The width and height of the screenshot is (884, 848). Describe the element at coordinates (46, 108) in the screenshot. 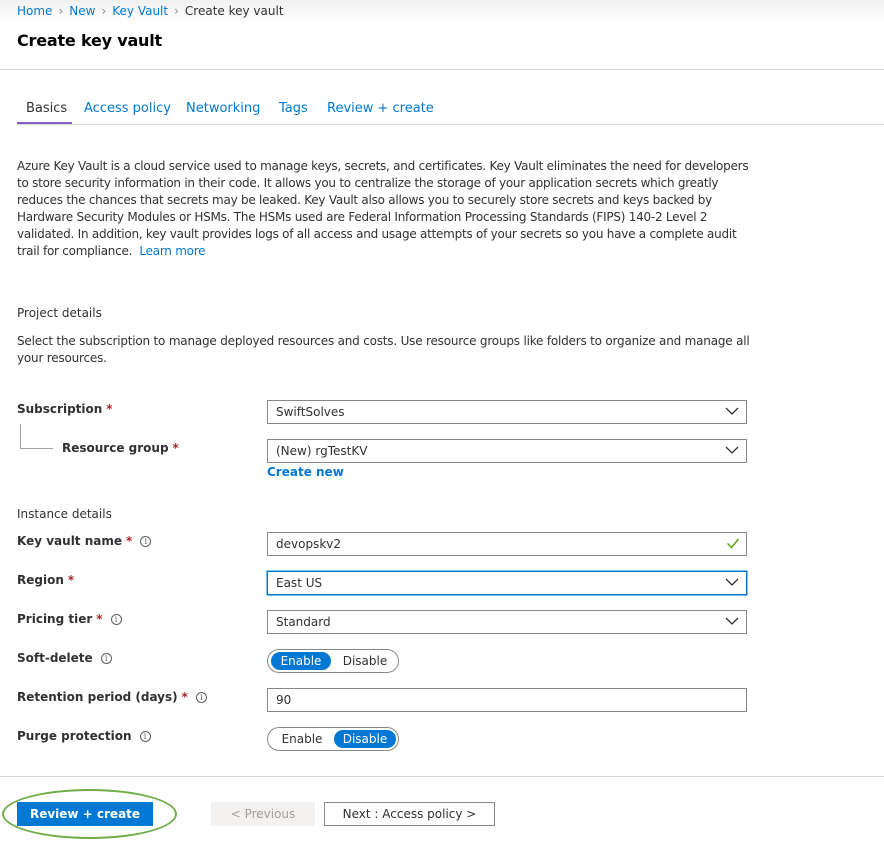

I see `tab-basics: Basics` at that location.